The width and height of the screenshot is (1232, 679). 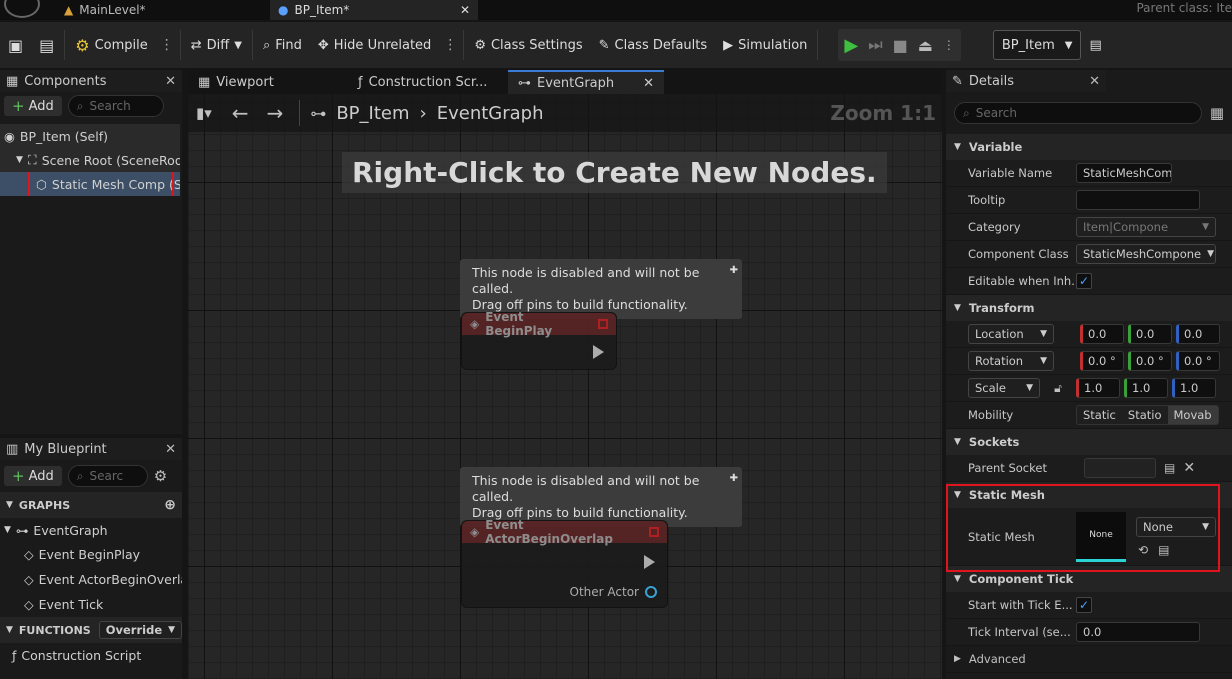 I want to click on graph-breadcrumb-bar: ▮▾ ← → ⊶ BP_Item › EventGraph Zoom 1:1, so click(x=565, y=113).